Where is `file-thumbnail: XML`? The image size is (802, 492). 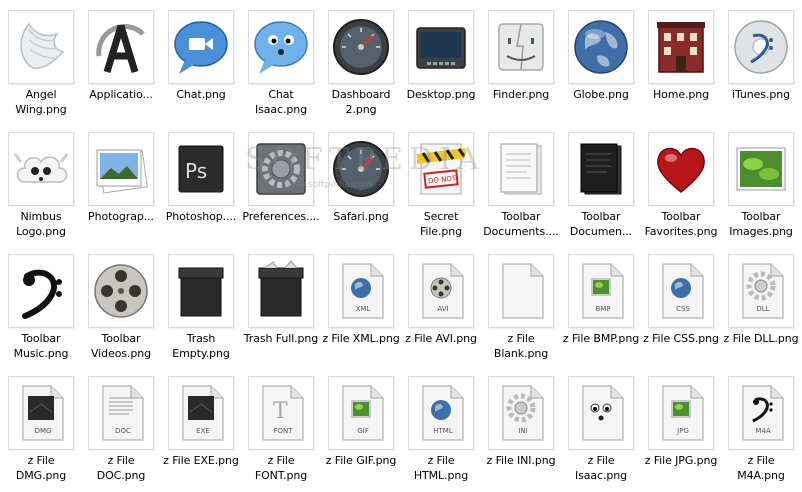 file-thumbnail: XML is located at coordinates (361, 291).